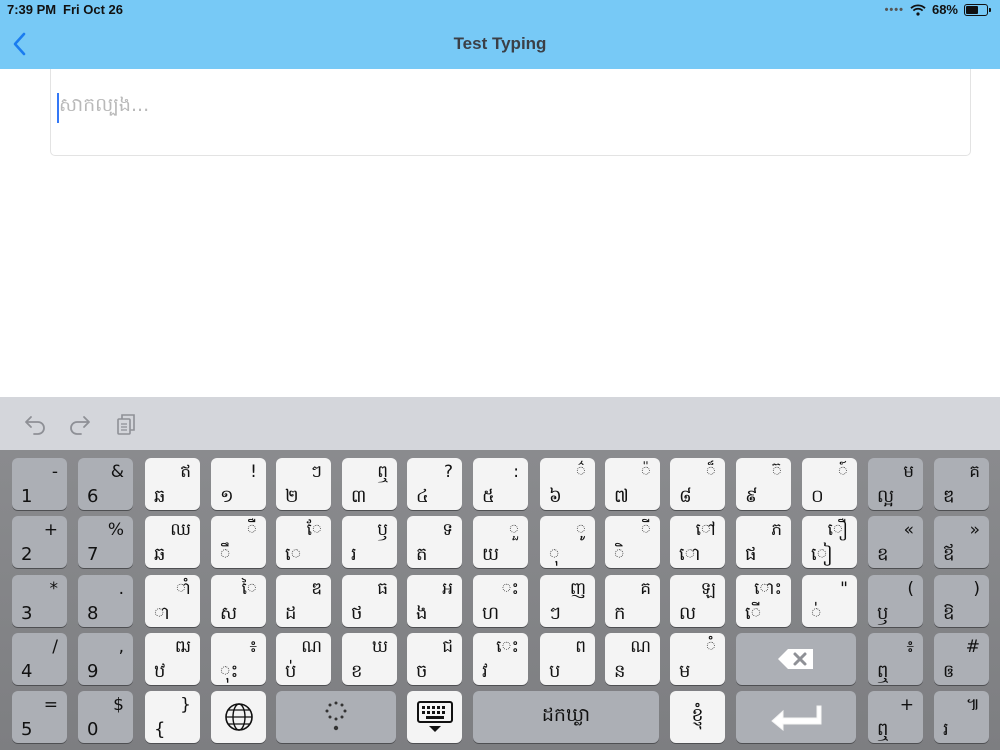  What do you see at coordinates (646, 530) in the screenshot?
I see `key-shift-char: ី` at bounding box center [646, 530].